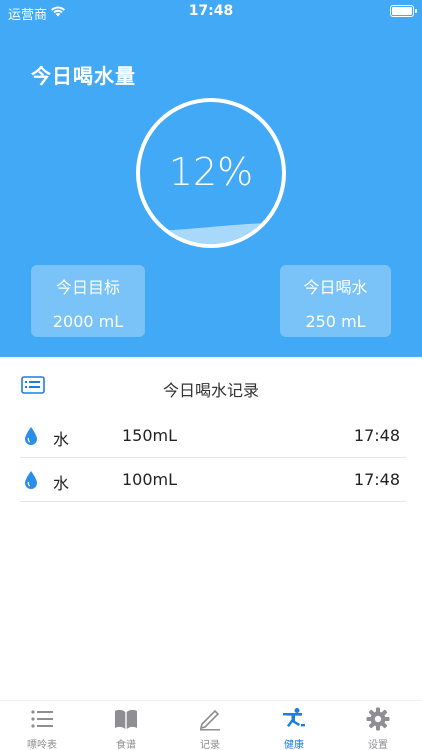  Describe the element at coordinates (42, 745) in the screenshot. I see `tab-label: 嘌呤表` at that location.